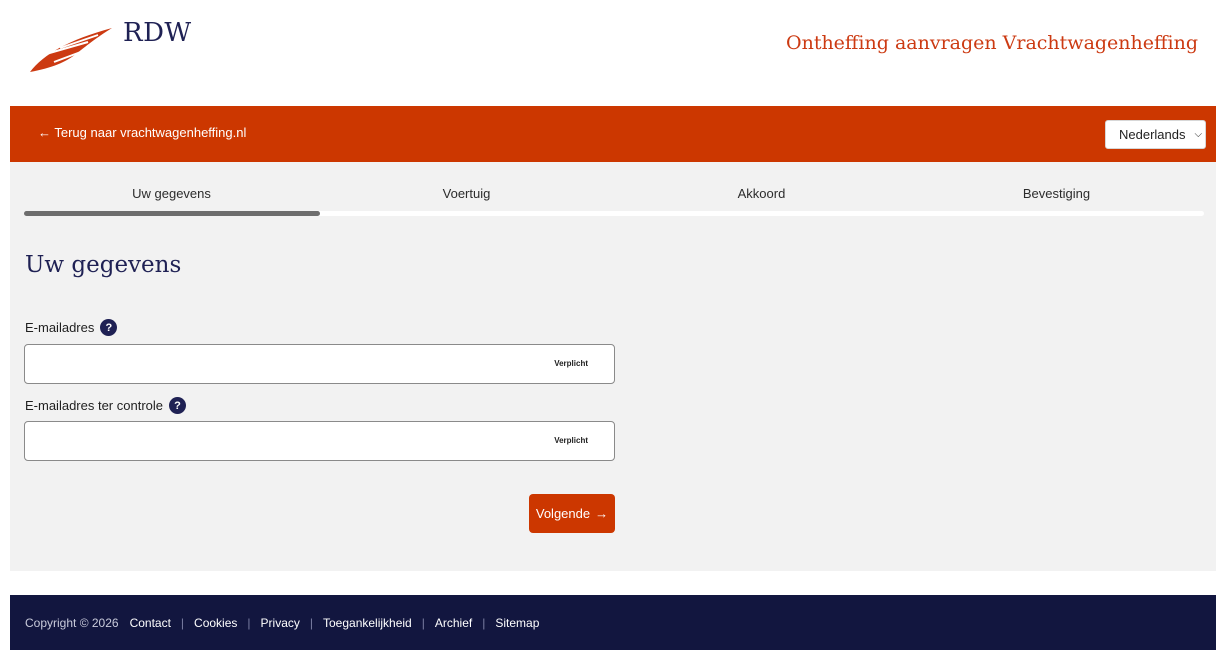 The width and height of the screenshot is (1216, 650). Describe the element at coordinates (992, 43) in the screenshot. I see `app-title: Ontheffing aanvragen Vrachtwagenheffing` at that location.